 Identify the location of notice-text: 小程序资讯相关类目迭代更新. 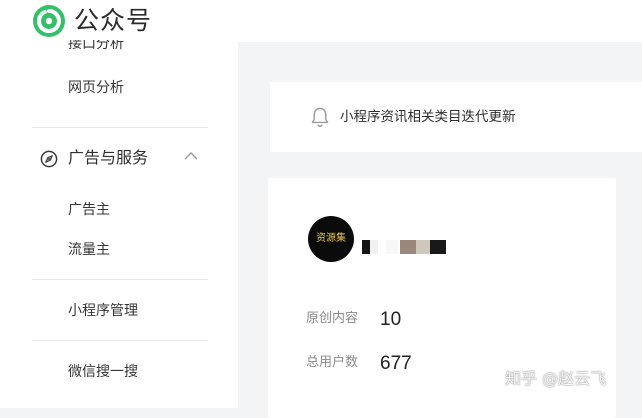
(428, 117).